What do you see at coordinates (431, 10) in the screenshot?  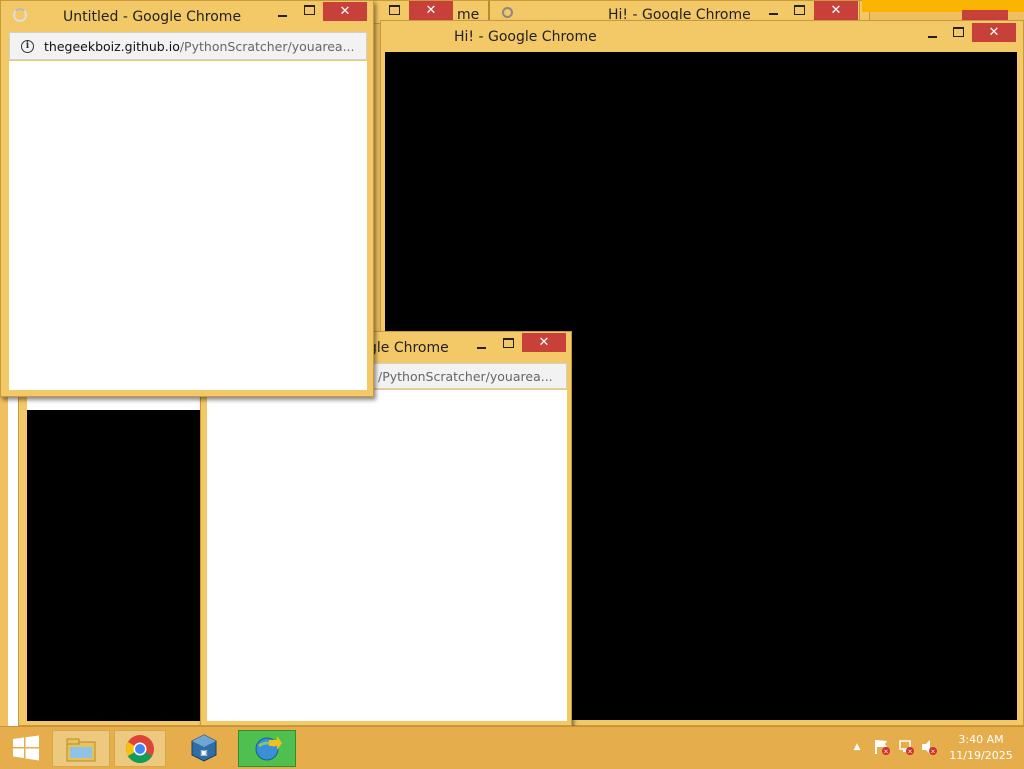 I see `back-close-button: ✕` at bounding box center [431, 10].